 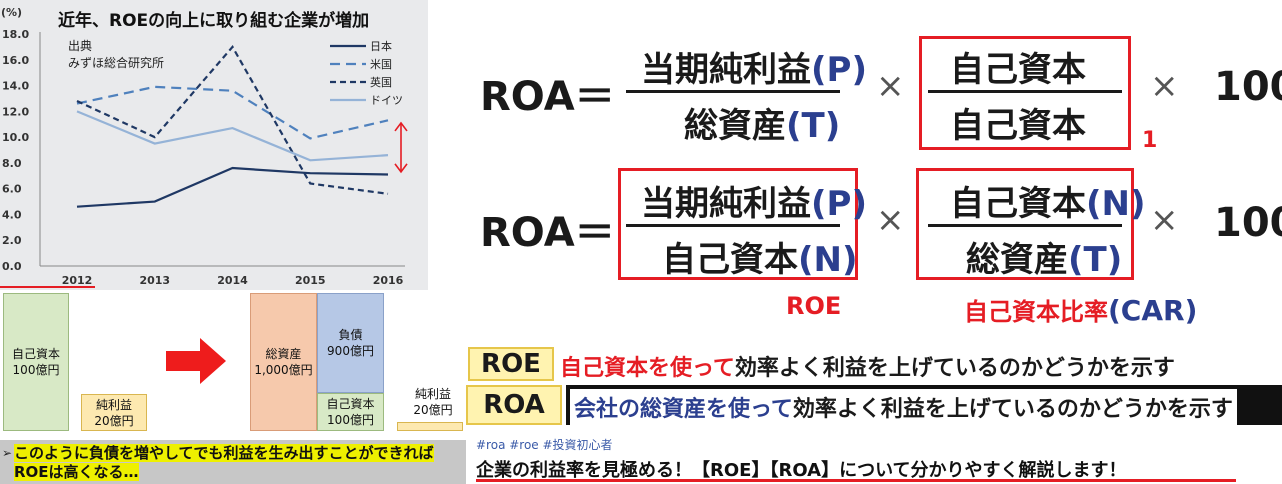 What do you see at coordinates (1150, 140) in the screenshot?
I see `one-label: 1` at bounding box center [1150, 140].